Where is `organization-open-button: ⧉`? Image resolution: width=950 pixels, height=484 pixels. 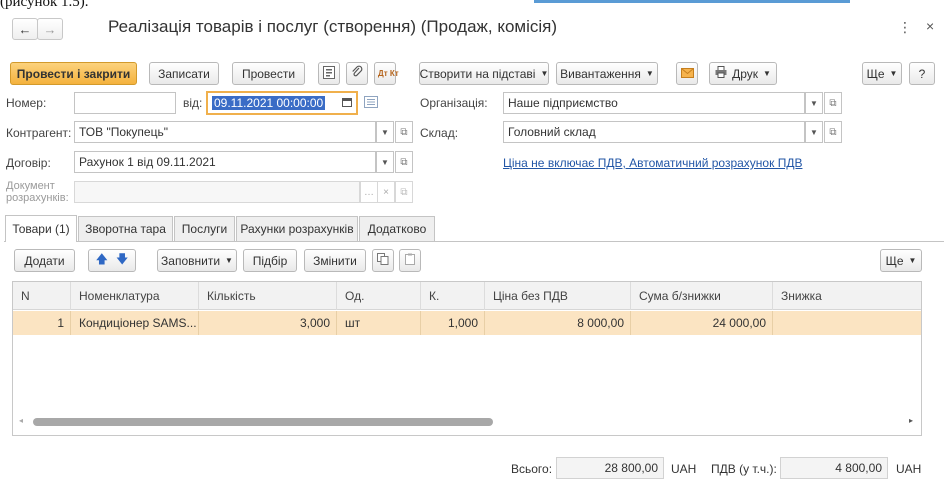 organization-open-button: ⧉ is located at coordinates (833, 103).